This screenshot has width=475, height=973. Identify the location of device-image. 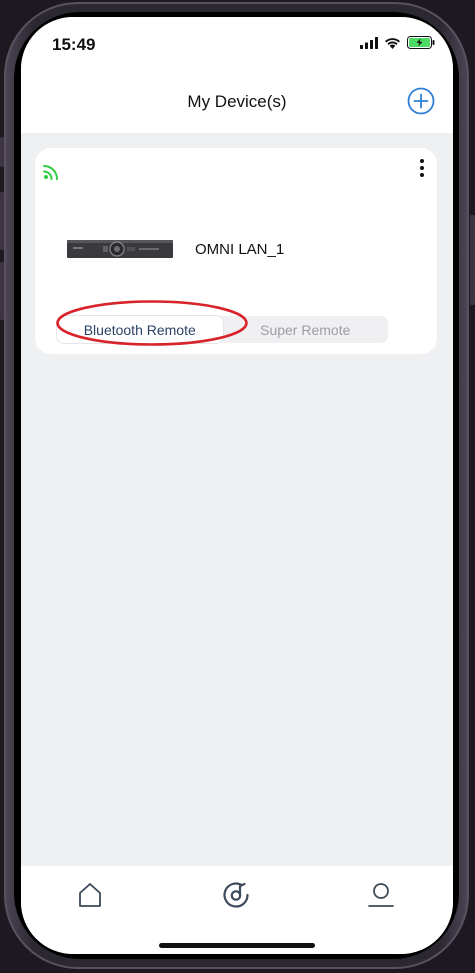
(120, 249).